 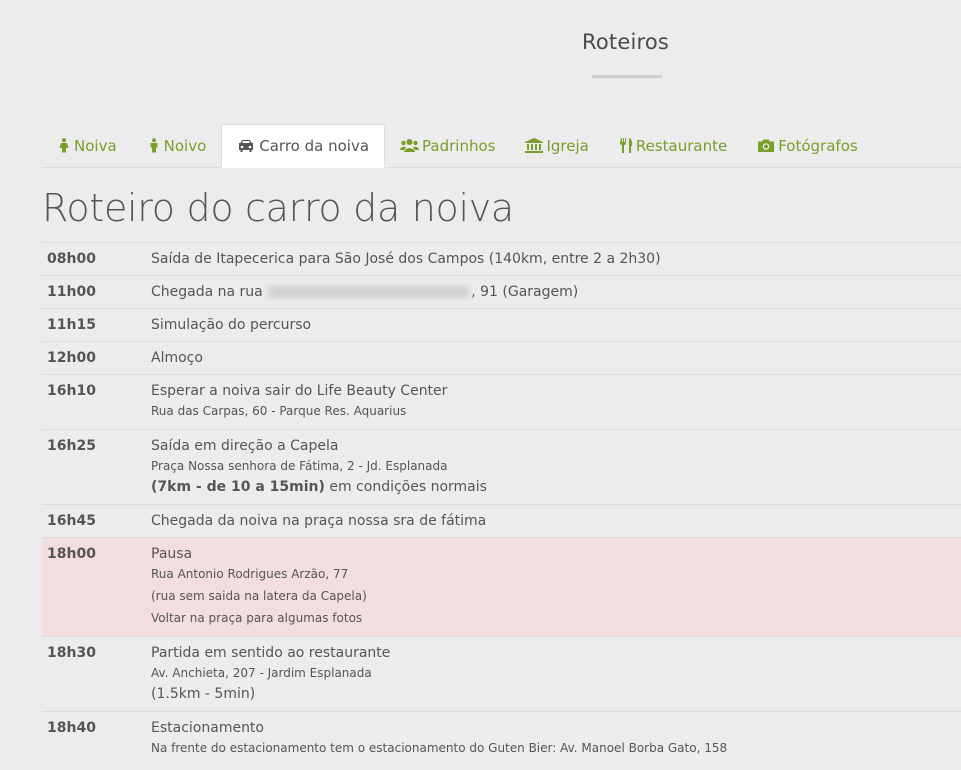 I want to click on section-title: Roteiros, so click(x=626, y=42).